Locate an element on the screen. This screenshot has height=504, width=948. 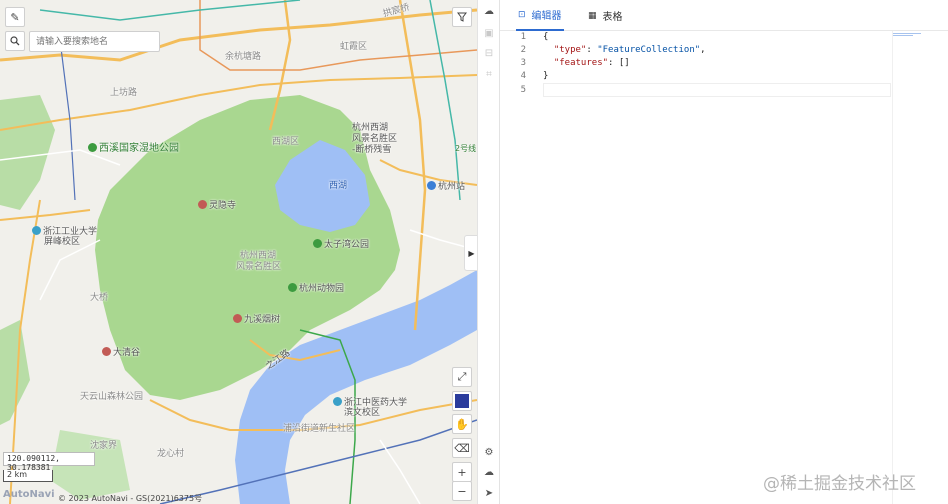
fullscreen-icon: ⤢ is located at coordinates (462, 376).